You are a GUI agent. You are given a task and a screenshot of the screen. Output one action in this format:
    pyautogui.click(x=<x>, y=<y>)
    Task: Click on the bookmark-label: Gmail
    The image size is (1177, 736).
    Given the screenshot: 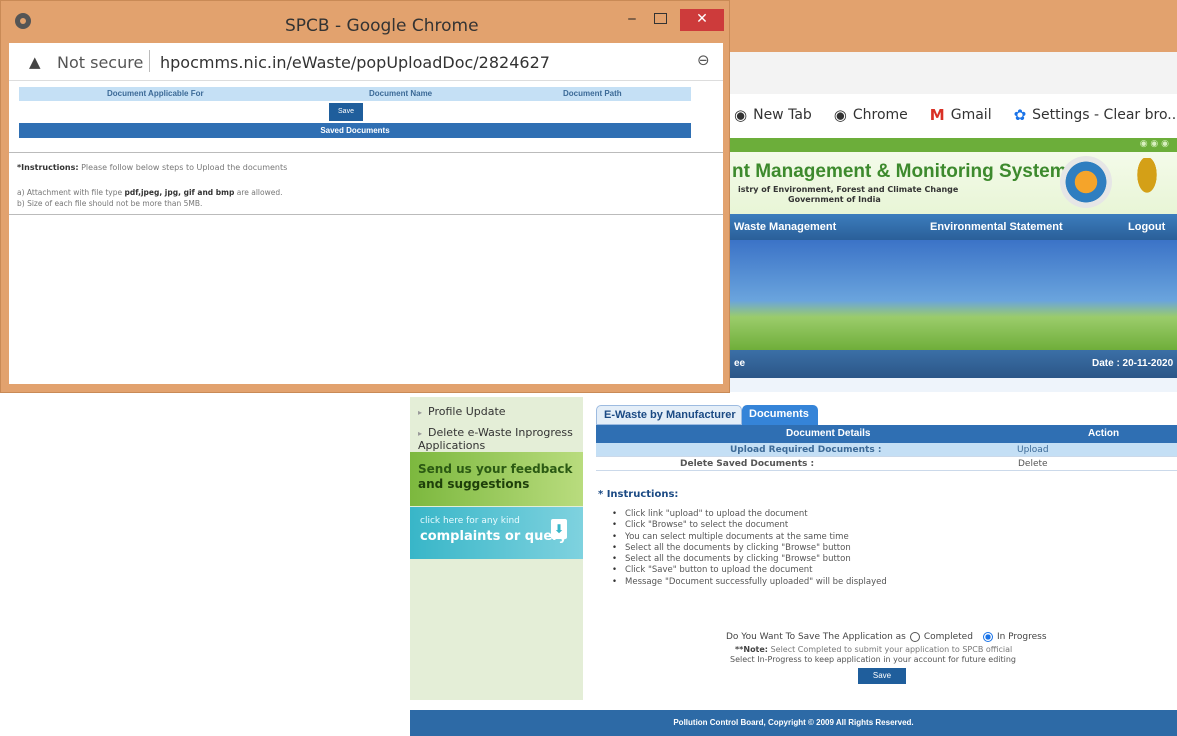 What is the action you would take?
    pyautogui.click(x=971, y=115)
    